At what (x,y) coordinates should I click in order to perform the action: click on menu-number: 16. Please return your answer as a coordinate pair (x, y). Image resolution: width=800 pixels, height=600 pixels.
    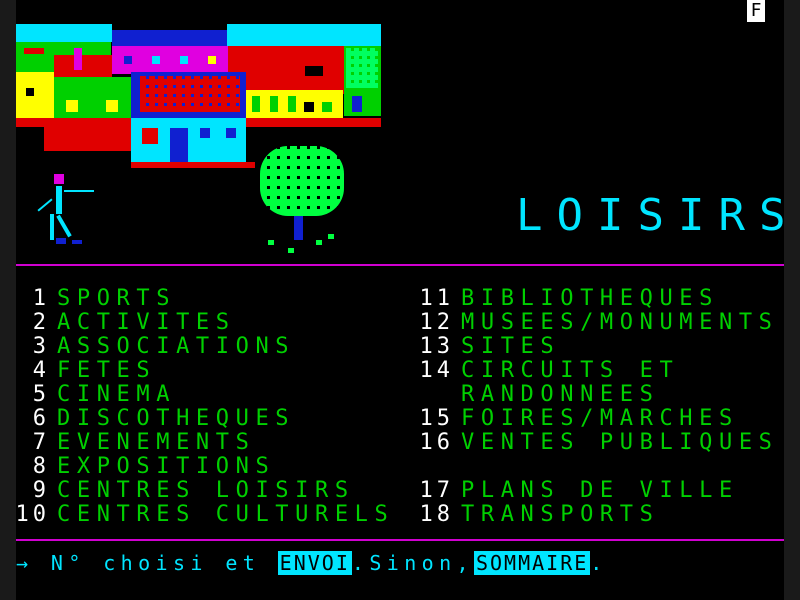
    Looking at the image, I should click on (436, 442).